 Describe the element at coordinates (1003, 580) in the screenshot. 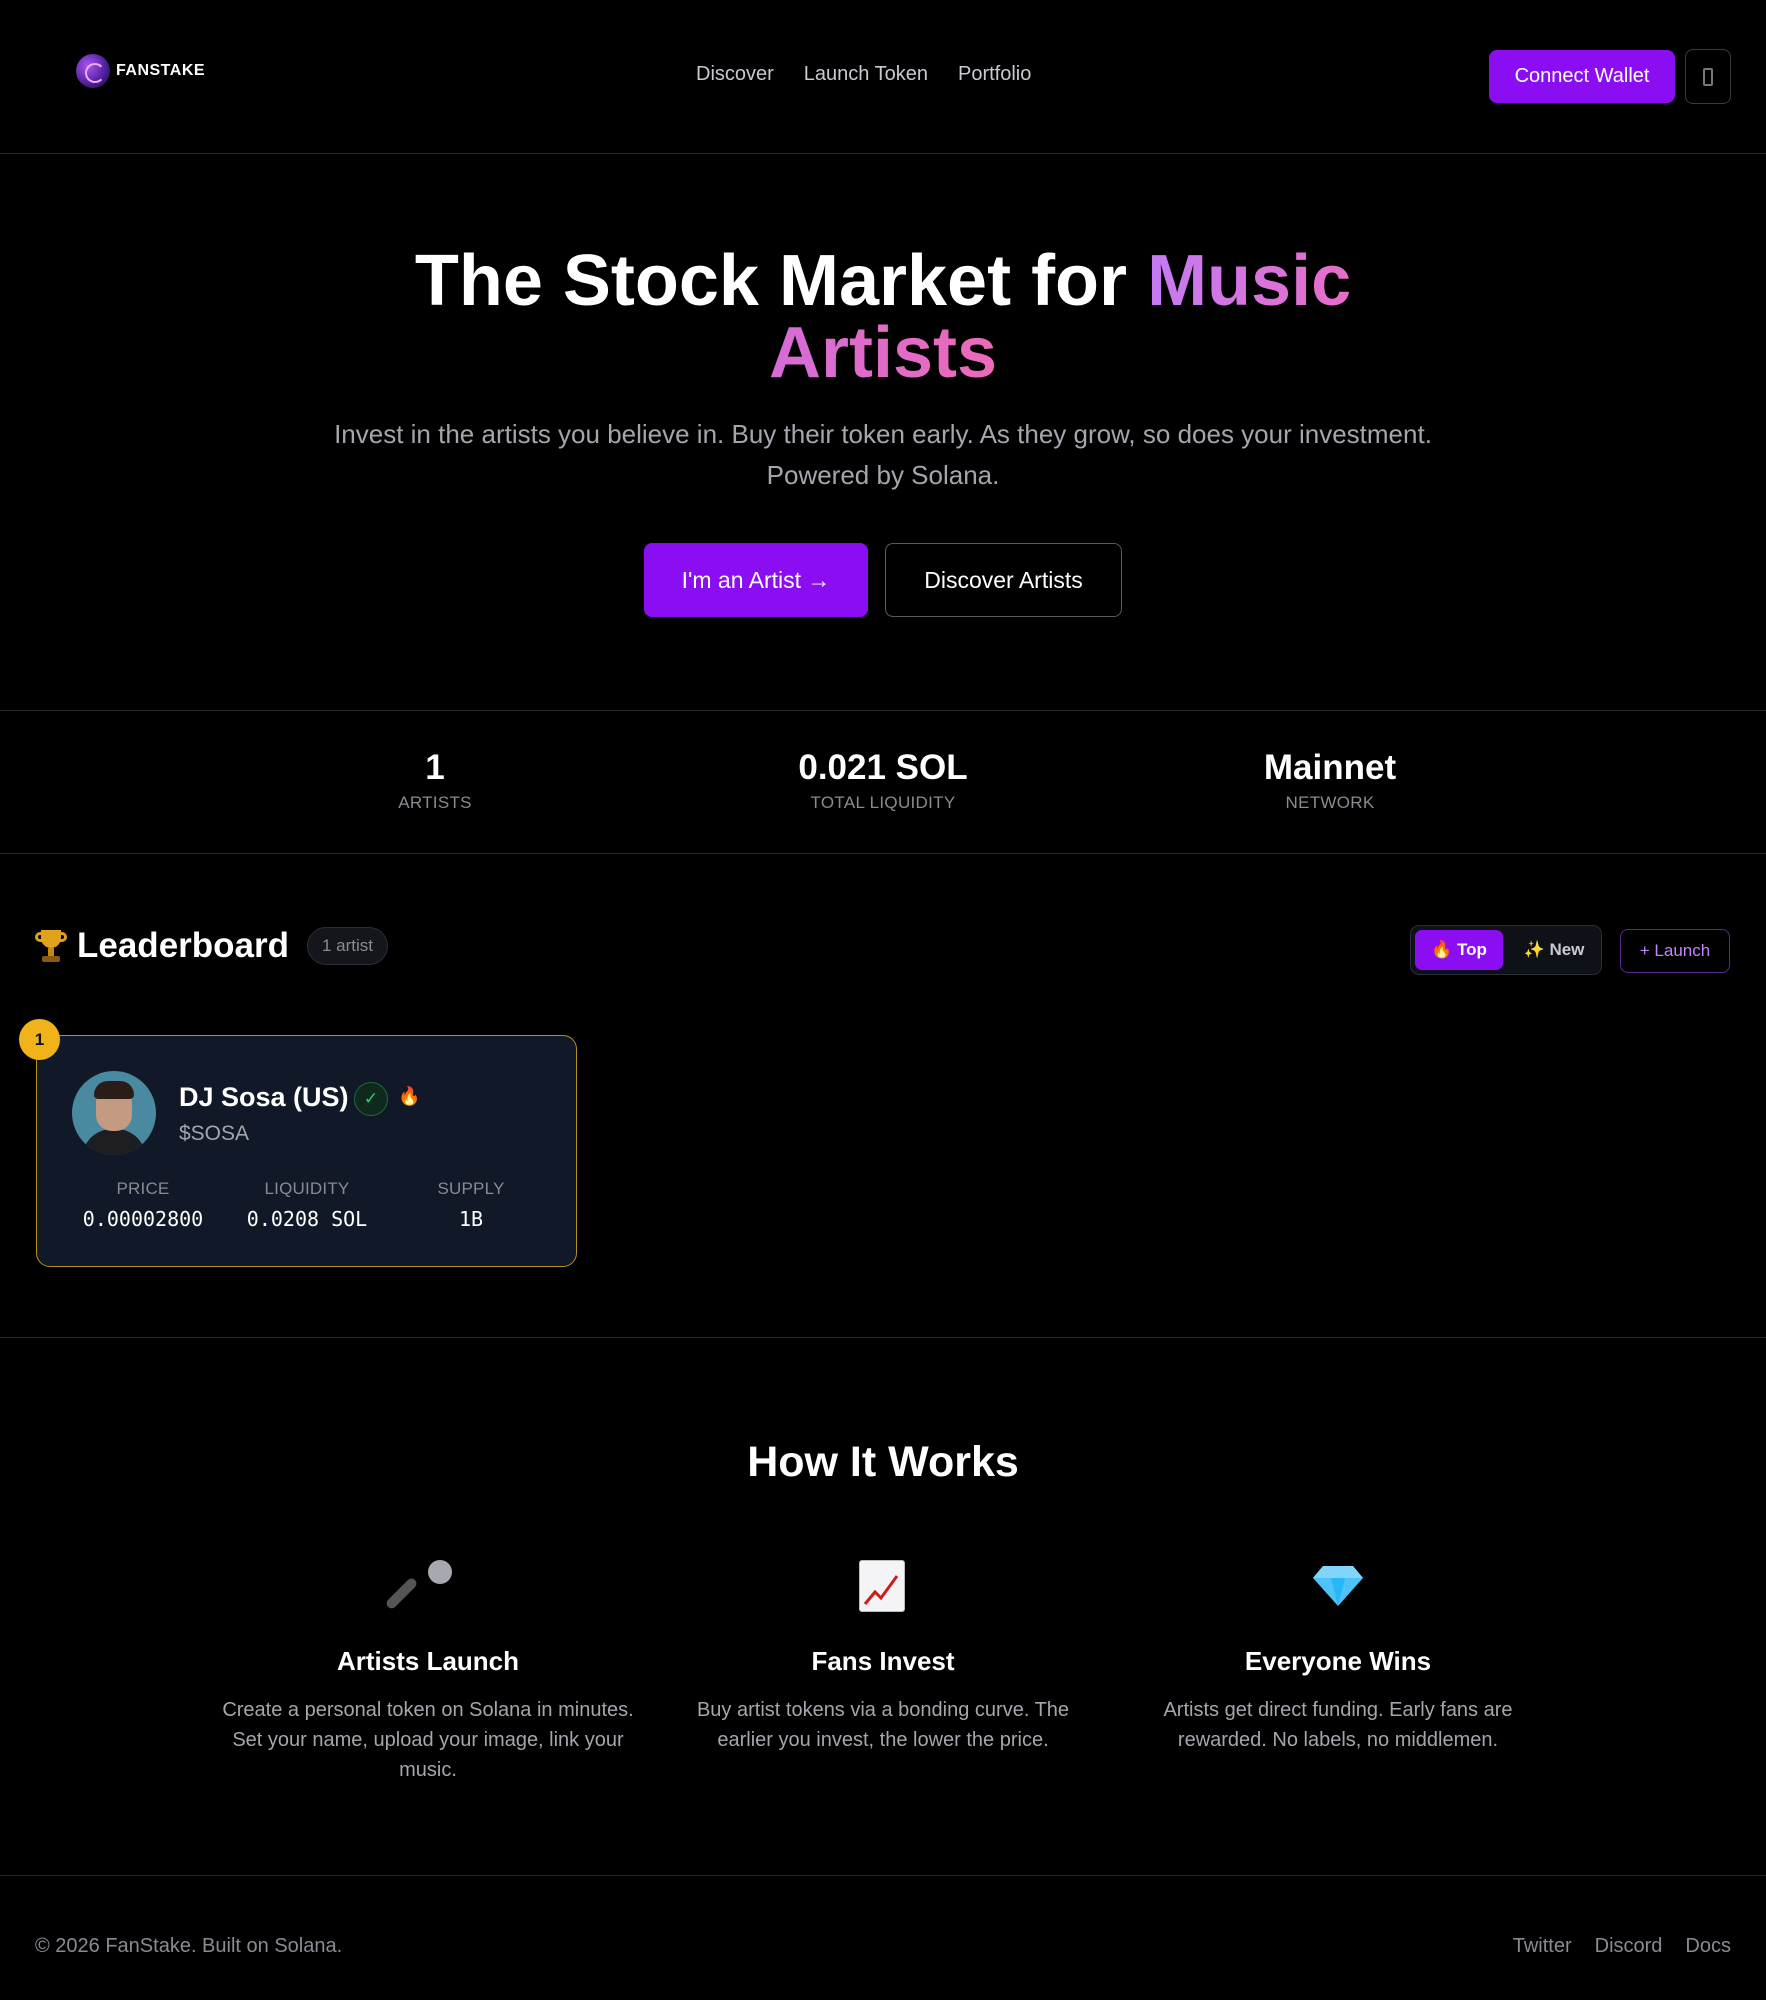

I see `discover-artists-button: Discover Artists` at that location.